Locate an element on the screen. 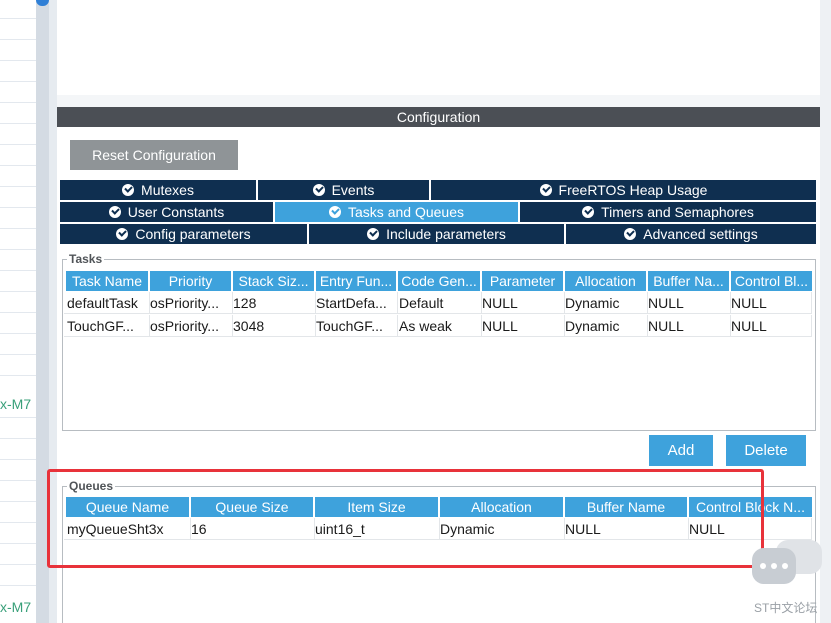  project-tree-panel: x-M7 x-M7 is located at coordinates (18, 311).